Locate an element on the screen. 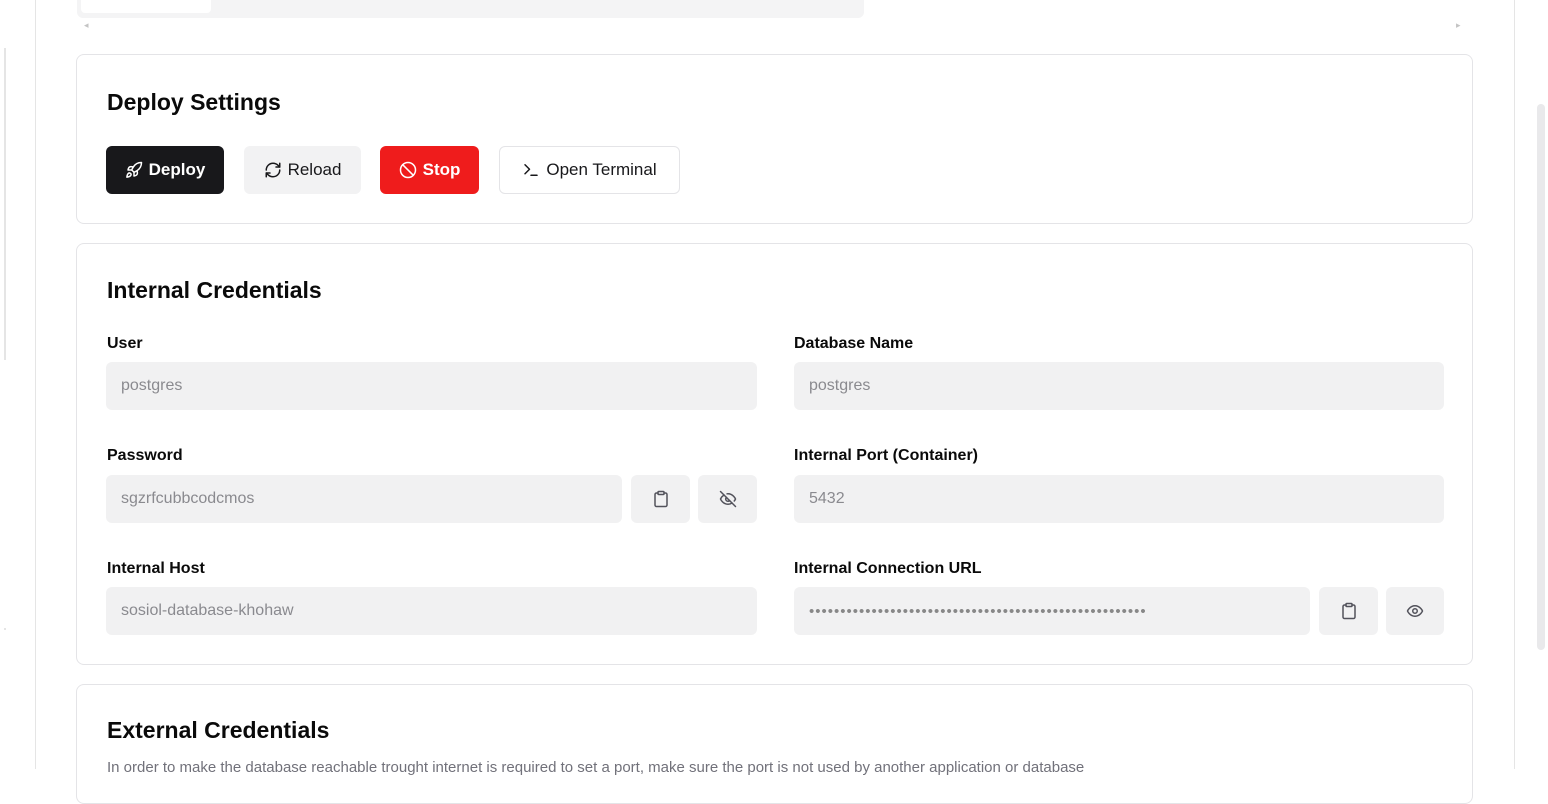 This screenshot has width=1548, height=804. internal-port-field: 5432 is located at coordinates (1119, 499).